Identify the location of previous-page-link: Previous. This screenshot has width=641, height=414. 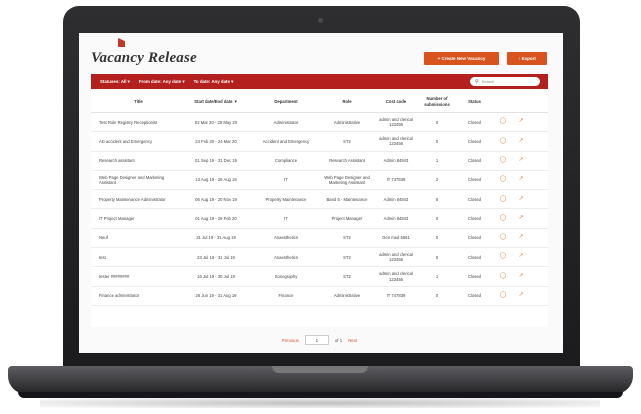
(290, 340).